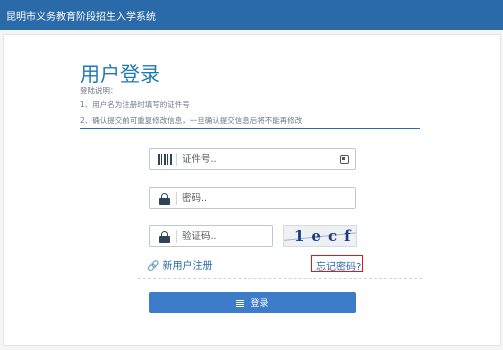 This screenshot has width=503, height=350. I want to click on link-icon: 🔗, so click(153, 266).